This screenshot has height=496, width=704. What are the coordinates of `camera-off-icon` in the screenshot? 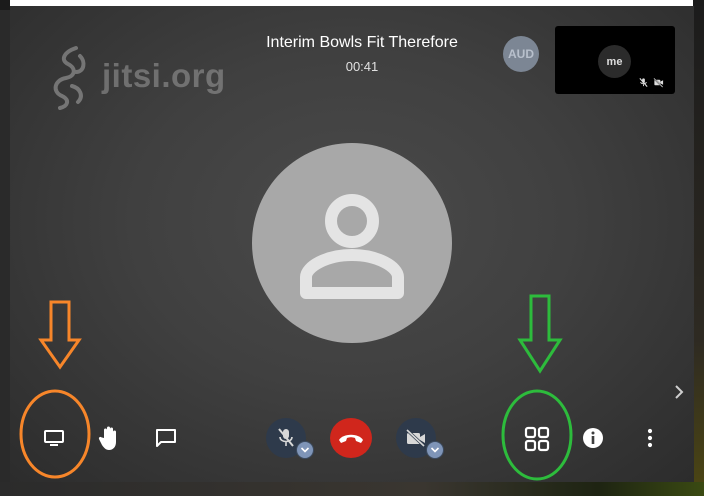 It's located at (415, 438).